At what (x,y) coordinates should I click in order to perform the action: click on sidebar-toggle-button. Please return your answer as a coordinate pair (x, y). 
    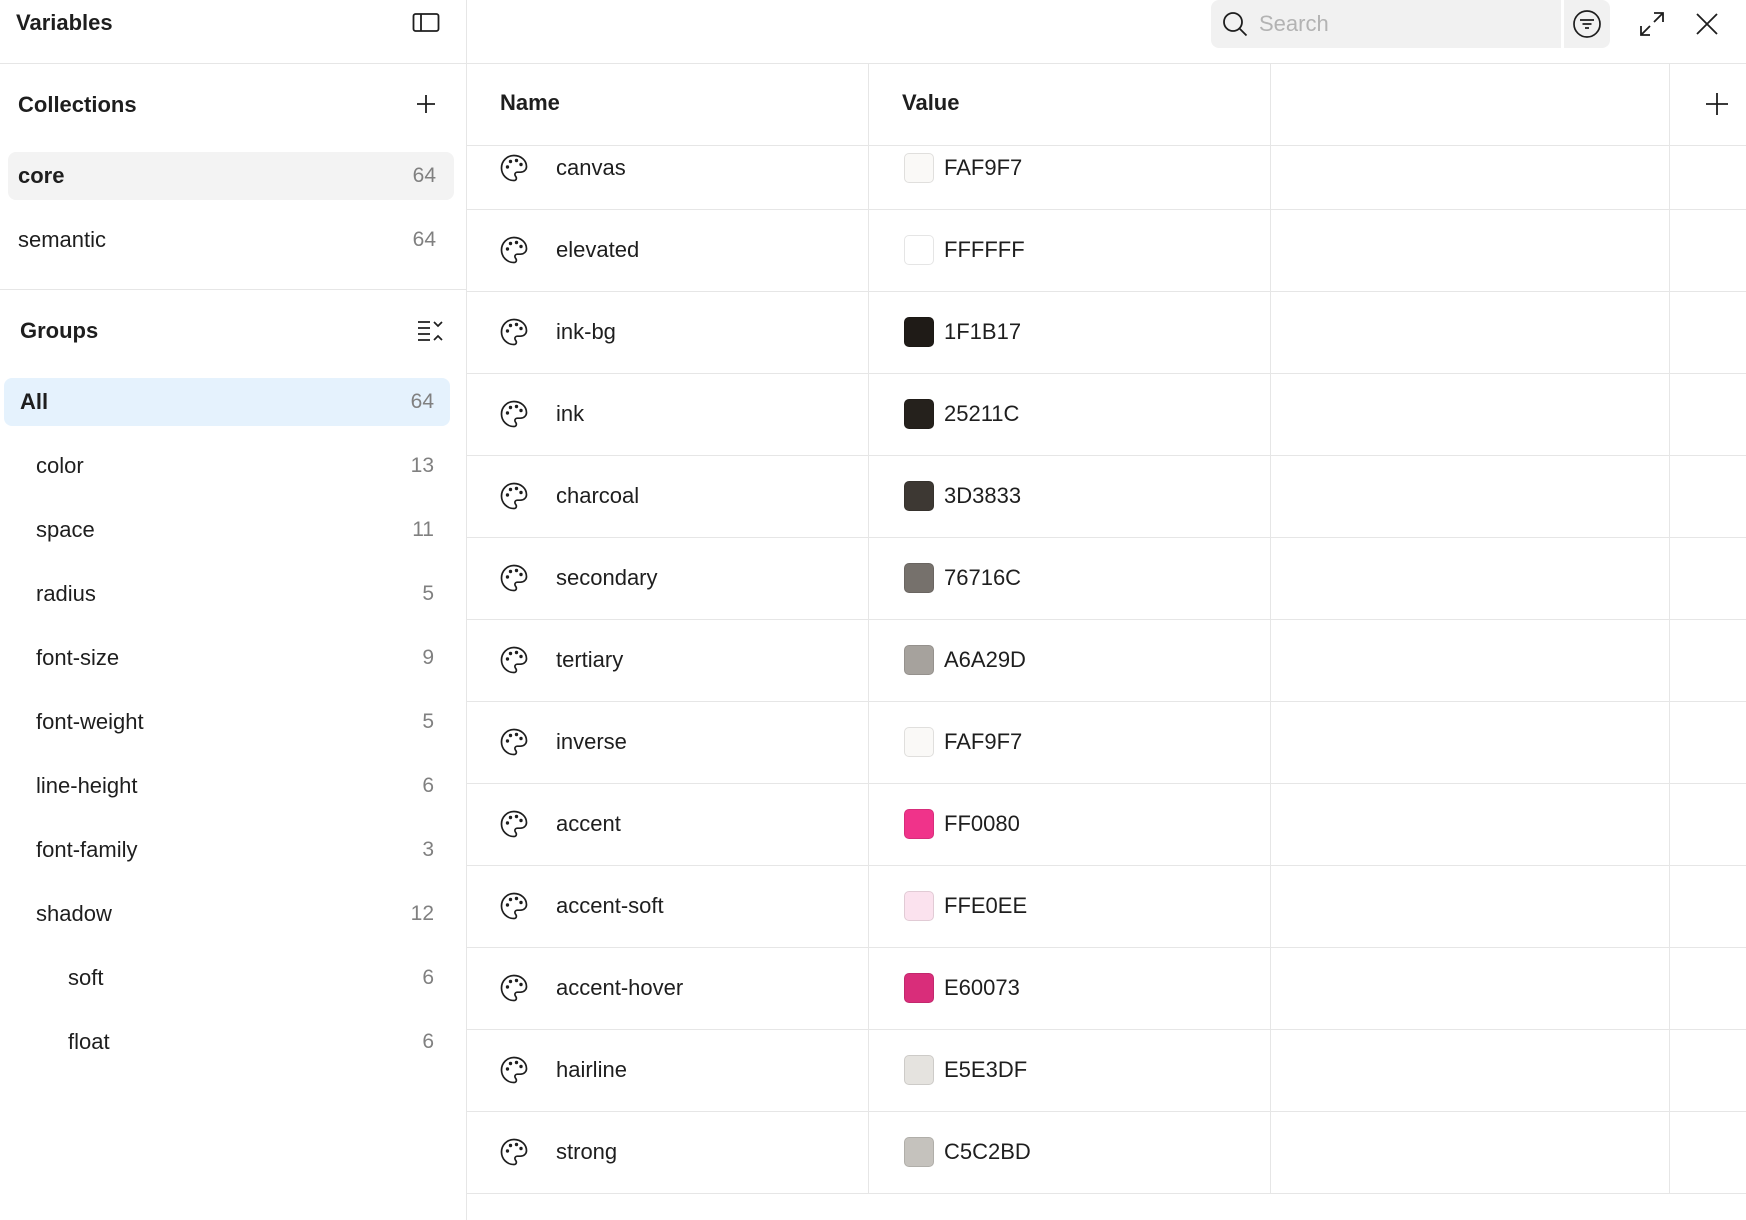
    Looking at the image, I should click on (426, 23).